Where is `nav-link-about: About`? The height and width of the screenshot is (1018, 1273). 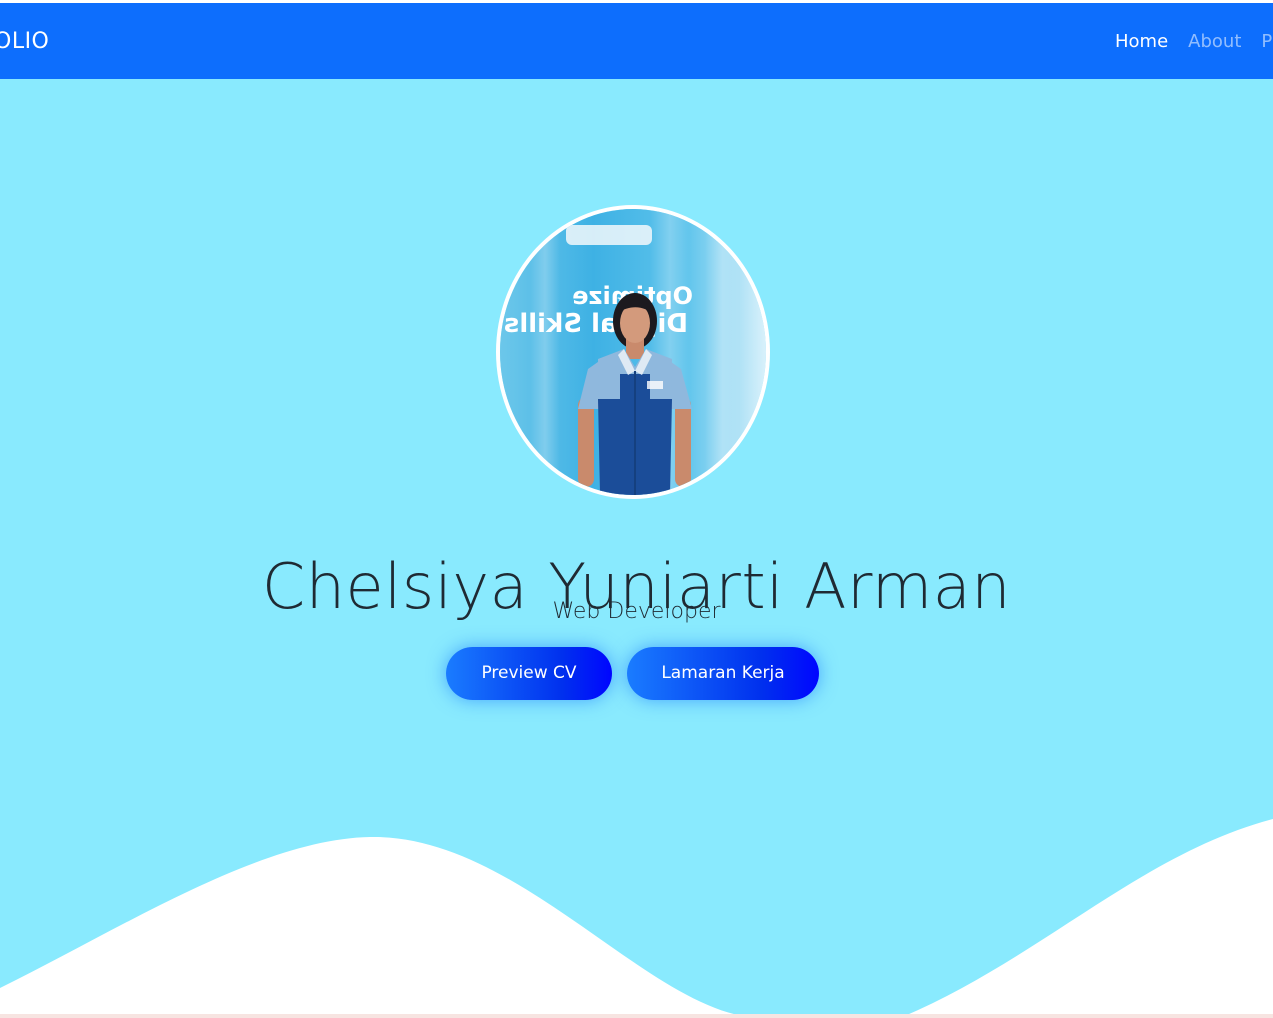 nav-link-about: About is located at coordinates (1214, 42).